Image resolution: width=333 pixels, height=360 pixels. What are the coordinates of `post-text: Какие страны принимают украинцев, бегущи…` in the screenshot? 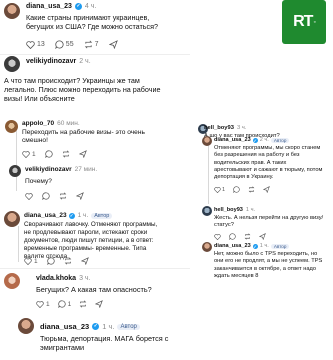 It's located at (92, 22).